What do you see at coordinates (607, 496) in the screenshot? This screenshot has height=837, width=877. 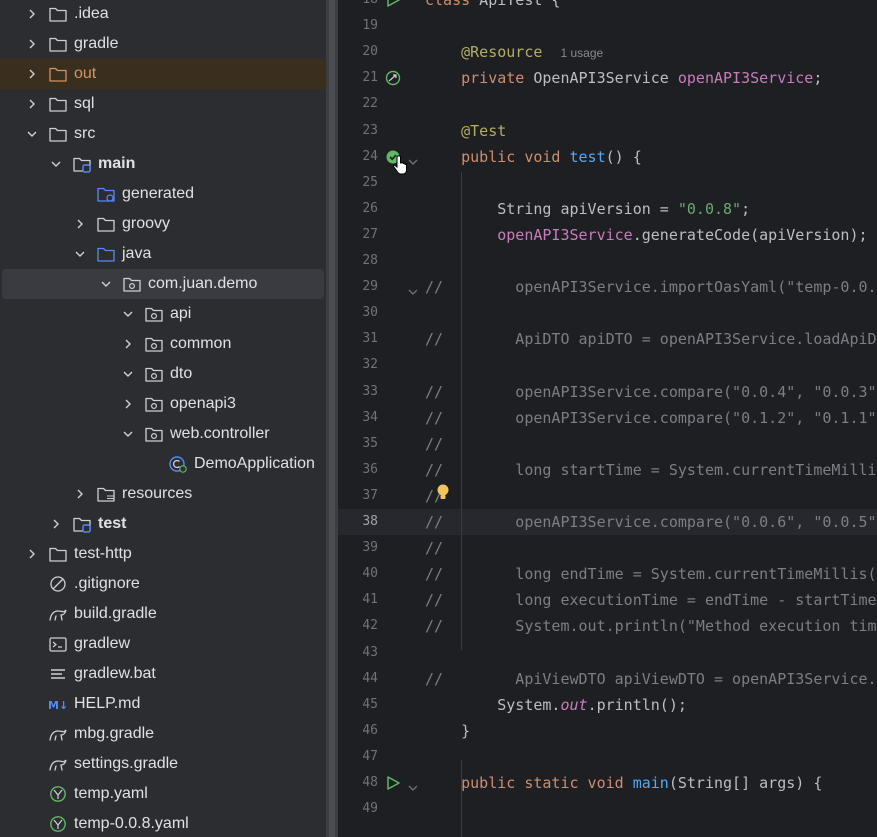 I see `code-line: 37//` at bounding box center [607, 496].